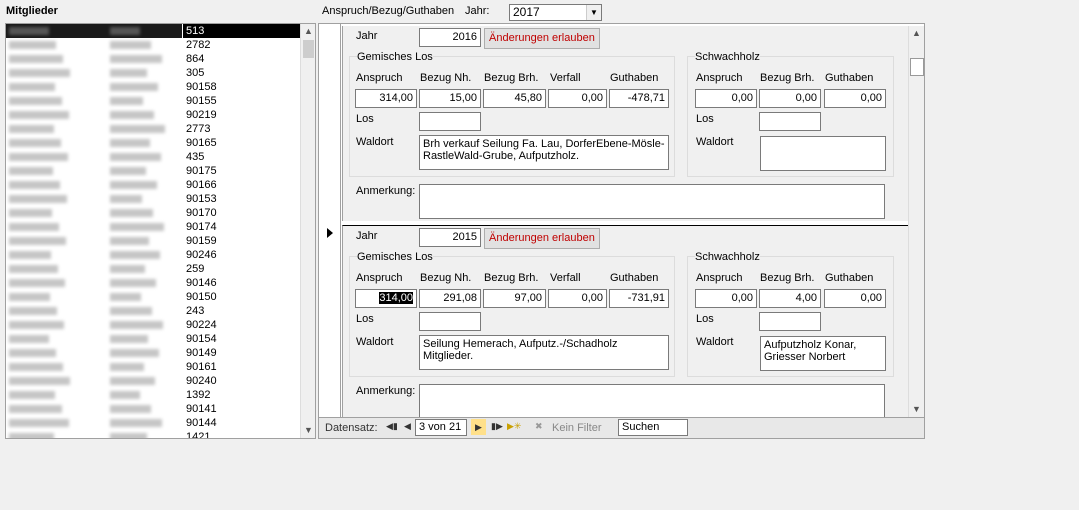 Image resolution: width=1079 pixels, height=510 pixels. Describe the element at coordinates (242, 434) in the screenshot. I see `member-number: 1421` at that location.